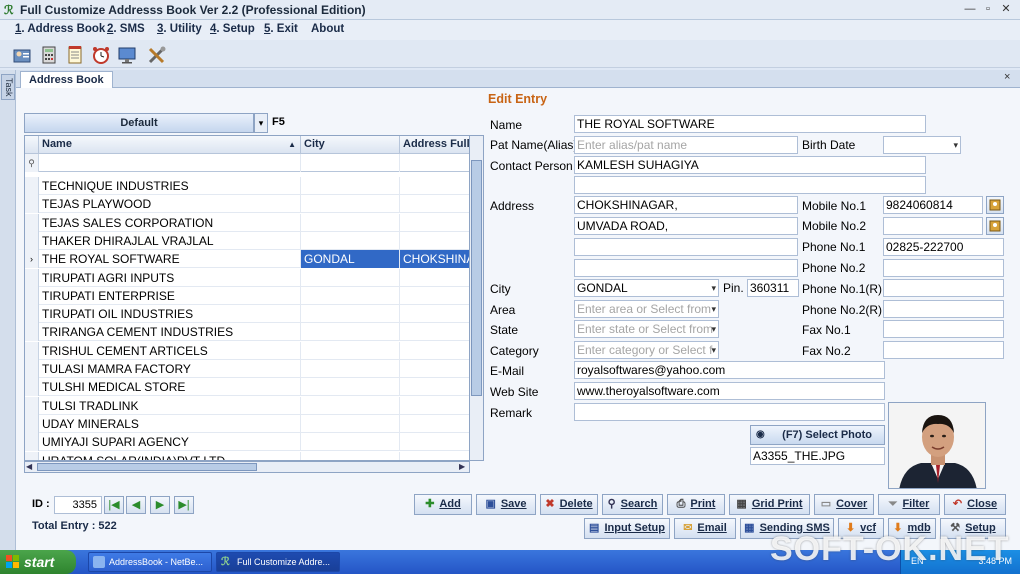 The image size is (1020, 574). I want to click on task-tab: Task, so click(8, 87).